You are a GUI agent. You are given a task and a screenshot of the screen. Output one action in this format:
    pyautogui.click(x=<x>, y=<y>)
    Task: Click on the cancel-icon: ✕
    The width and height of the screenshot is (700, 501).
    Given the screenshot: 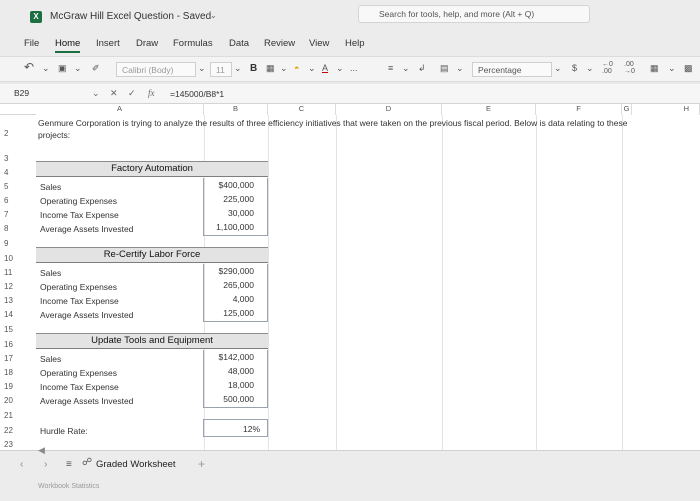 What is the action you would take?
    pyautogui.click(x=114, y=93)
    